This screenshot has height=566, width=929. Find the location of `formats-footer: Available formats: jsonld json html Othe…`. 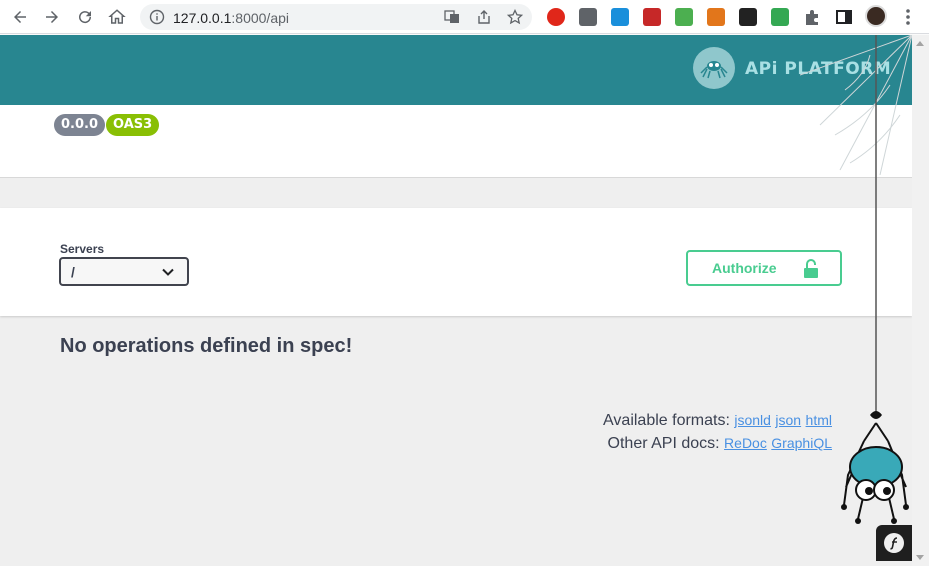

formats-footer: Available formats: jsonld json html Othe… is located at coordinates (717, 432).